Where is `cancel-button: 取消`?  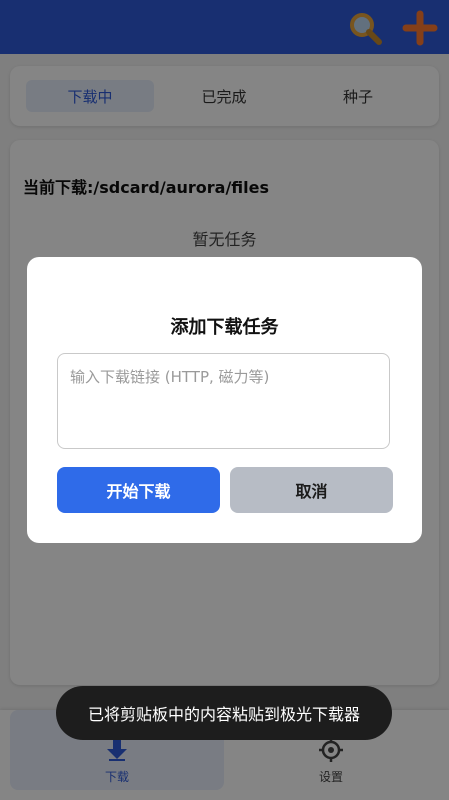
cancel-button: 取消 is located at coordinates (311, 490).